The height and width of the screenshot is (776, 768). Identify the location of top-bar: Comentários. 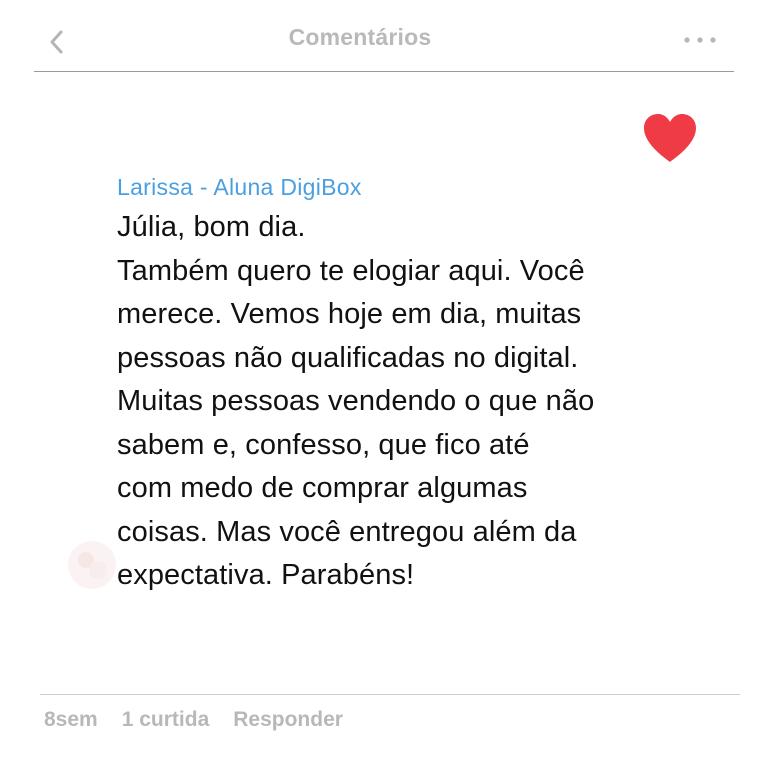
(384, 36).